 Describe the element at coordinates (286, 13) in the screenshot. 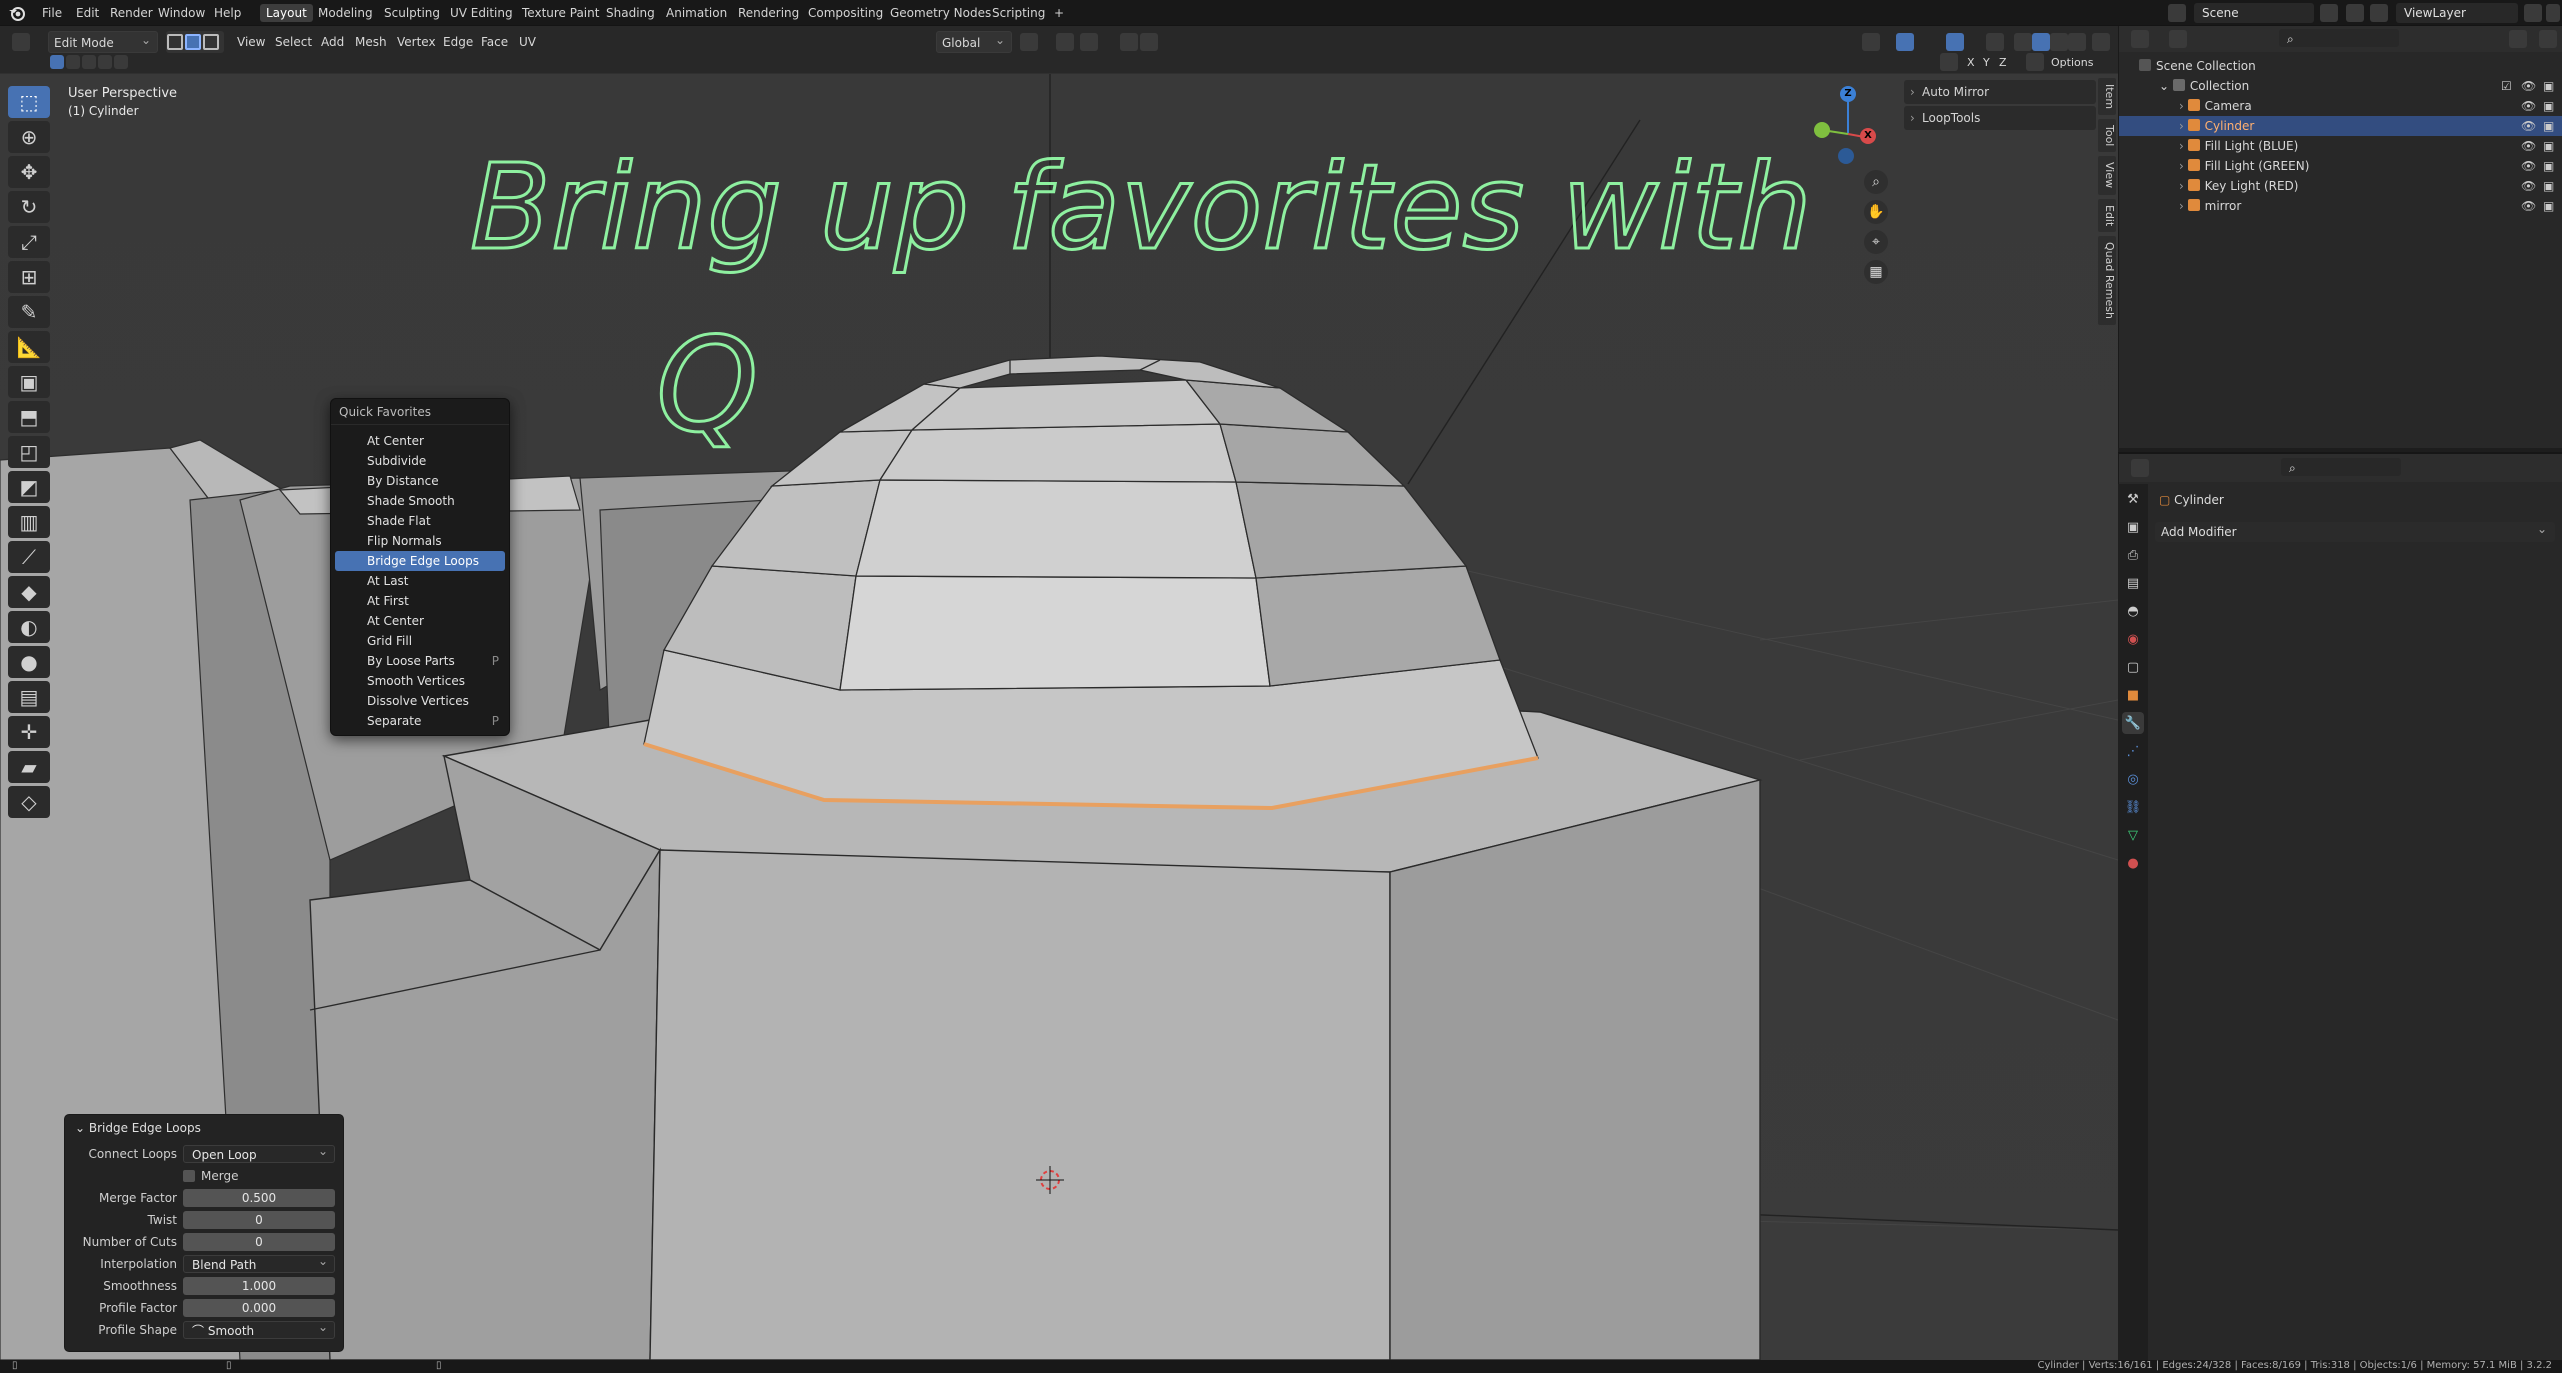

I see `tab-layout: Layout` at that location.